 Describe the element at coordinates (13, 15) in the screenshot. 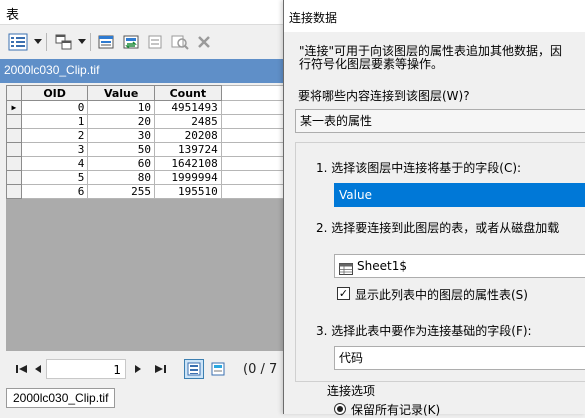

I see `table-window-title: 表` at that location.